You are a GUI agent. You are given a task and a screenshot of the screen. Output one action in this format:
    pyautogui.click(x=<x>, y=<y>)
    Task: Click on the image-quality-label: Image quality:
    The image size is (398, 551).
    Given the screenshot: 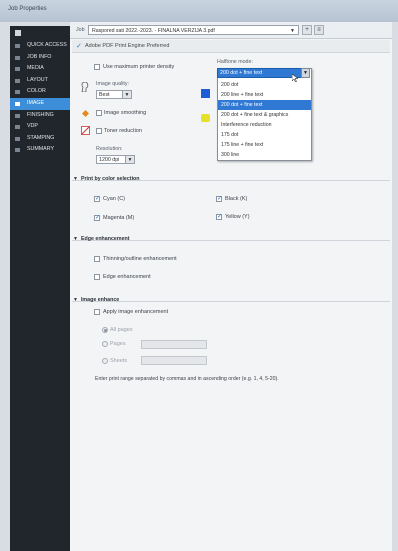 What is the action you would take?
    pyautogui.click(x=112, y=84)
    